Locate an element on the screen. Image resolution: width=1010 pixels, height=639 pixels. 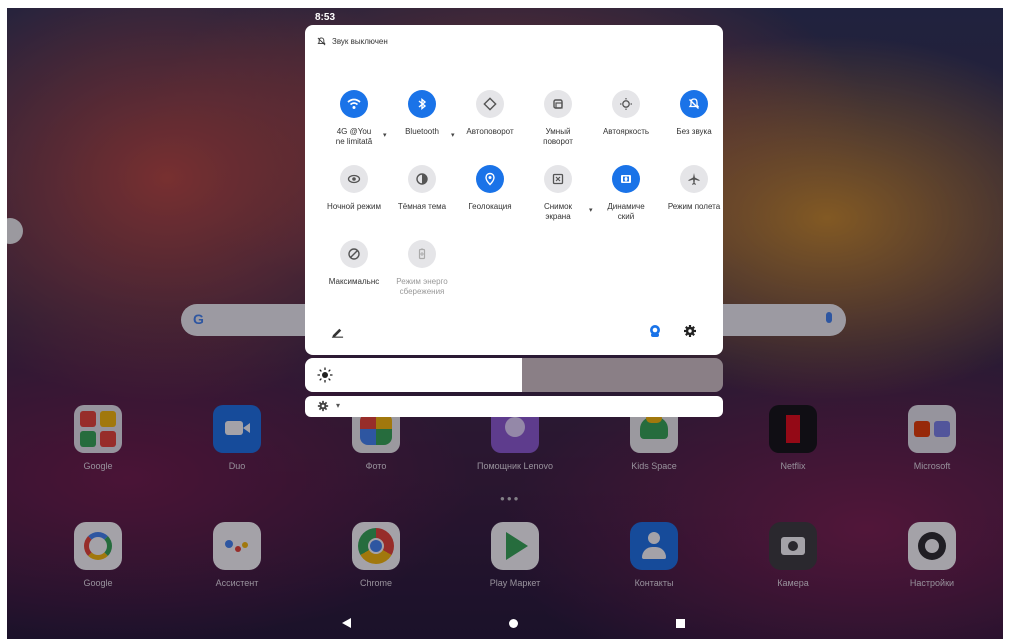
bell-off-icon is located at coordinates (321, 41).